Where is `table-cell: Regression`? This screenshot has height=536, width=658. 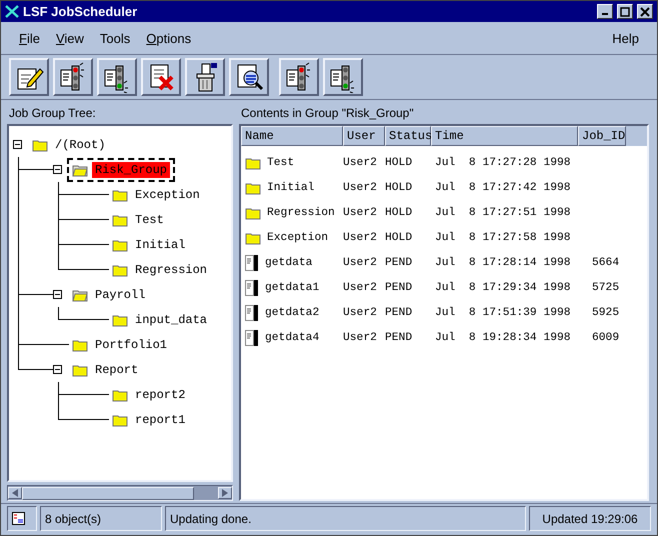 table-cell: Regression is located at coordinates (301, 212).